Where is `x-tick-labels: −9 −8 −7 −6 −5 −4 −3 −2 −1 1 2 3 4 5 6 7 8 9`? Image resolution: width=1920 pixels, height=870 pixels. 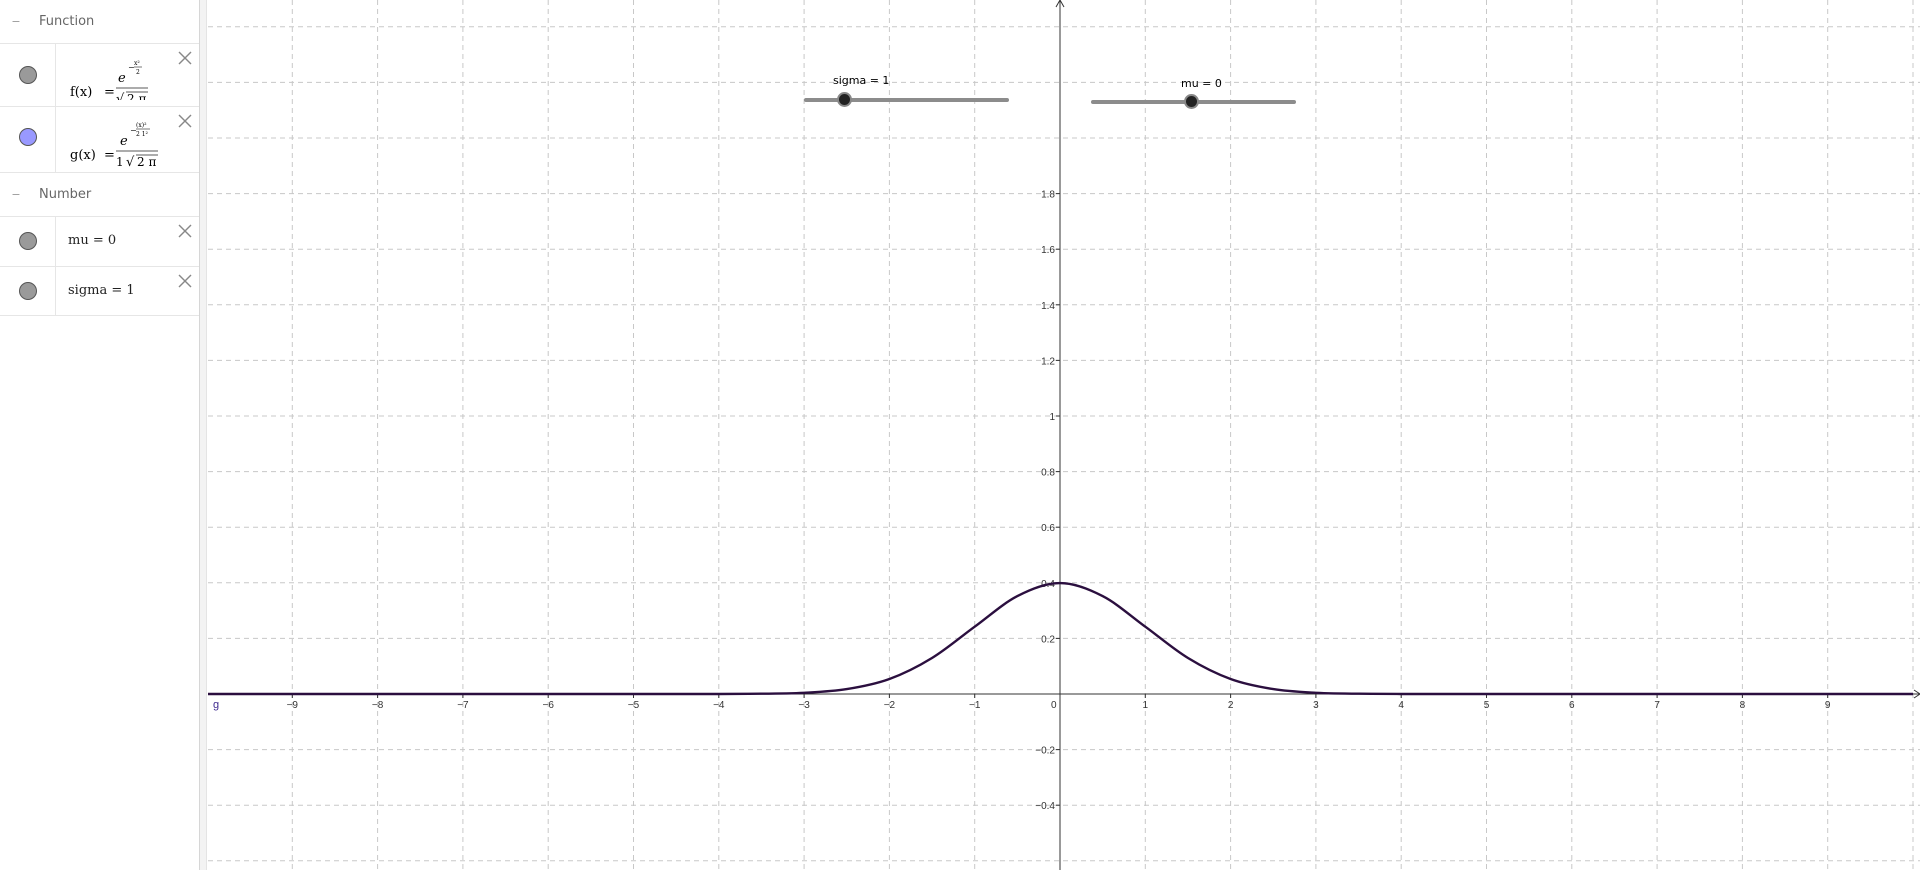 x-tick-labels: −9 −8 −7 −6 −5 −4 −3 −2 −1 1 2 3 4 5 6 7 8 9 is located at coordinates (1059, 702).